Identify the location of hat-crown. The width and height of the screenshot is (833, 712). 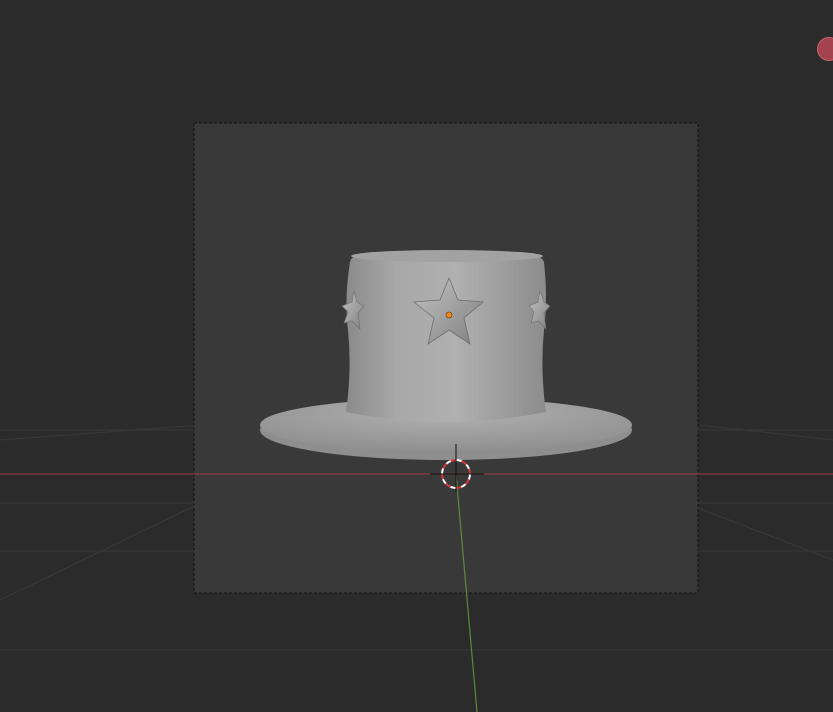
(446, 337).